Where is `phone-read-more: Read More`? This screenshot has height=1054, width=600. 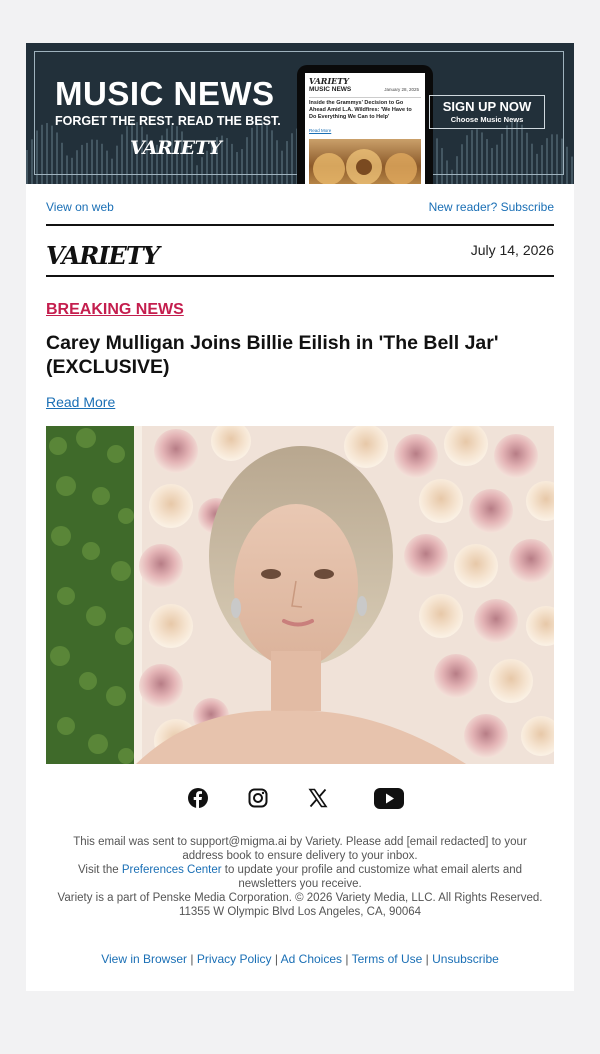
phone-read-more: Read More is located at coordinates (320, 130).